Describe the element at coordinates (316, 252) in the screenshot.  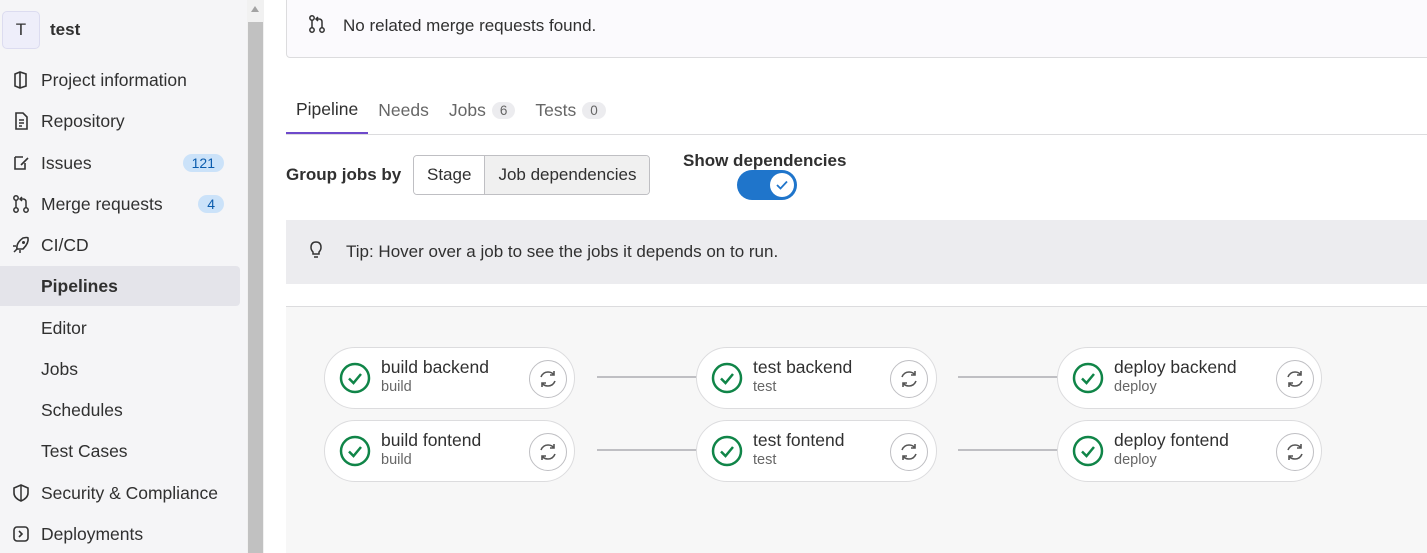
I see `lightbulb-icon` at that location.